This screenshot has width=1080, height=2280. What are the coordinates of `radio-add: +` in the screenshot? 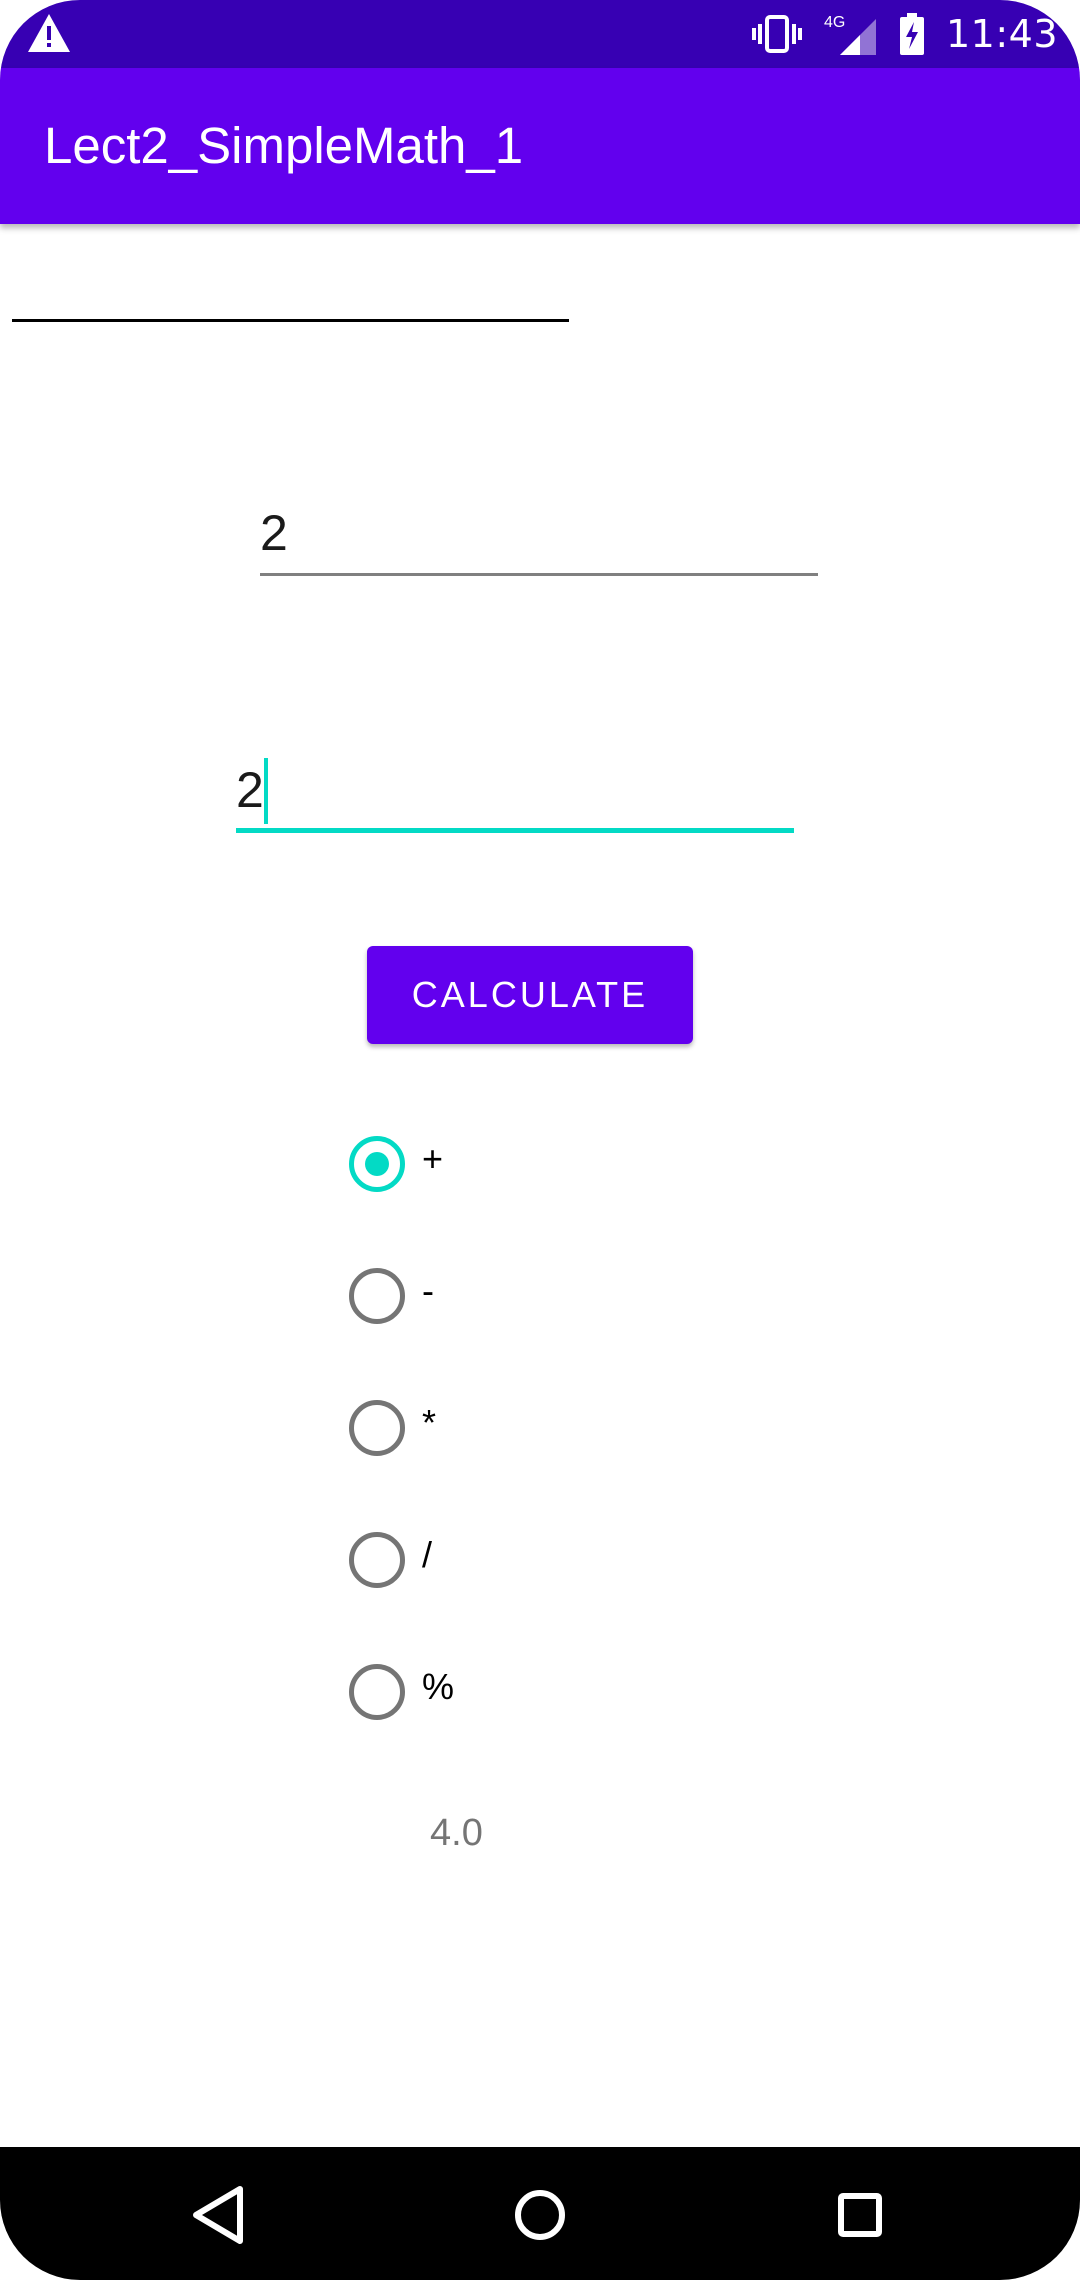 It's located at (499, 1166).